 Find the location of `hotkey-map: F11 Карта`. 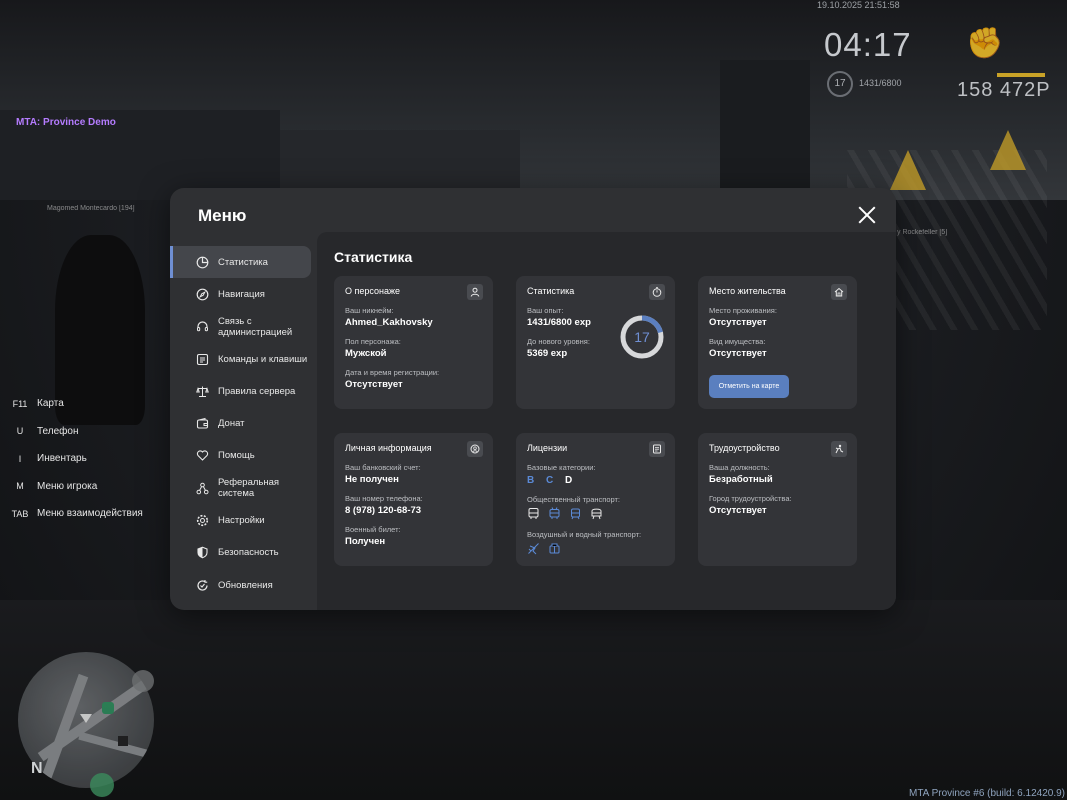

hotkey-map: F11 Карта is located at coordinates (75, 404).